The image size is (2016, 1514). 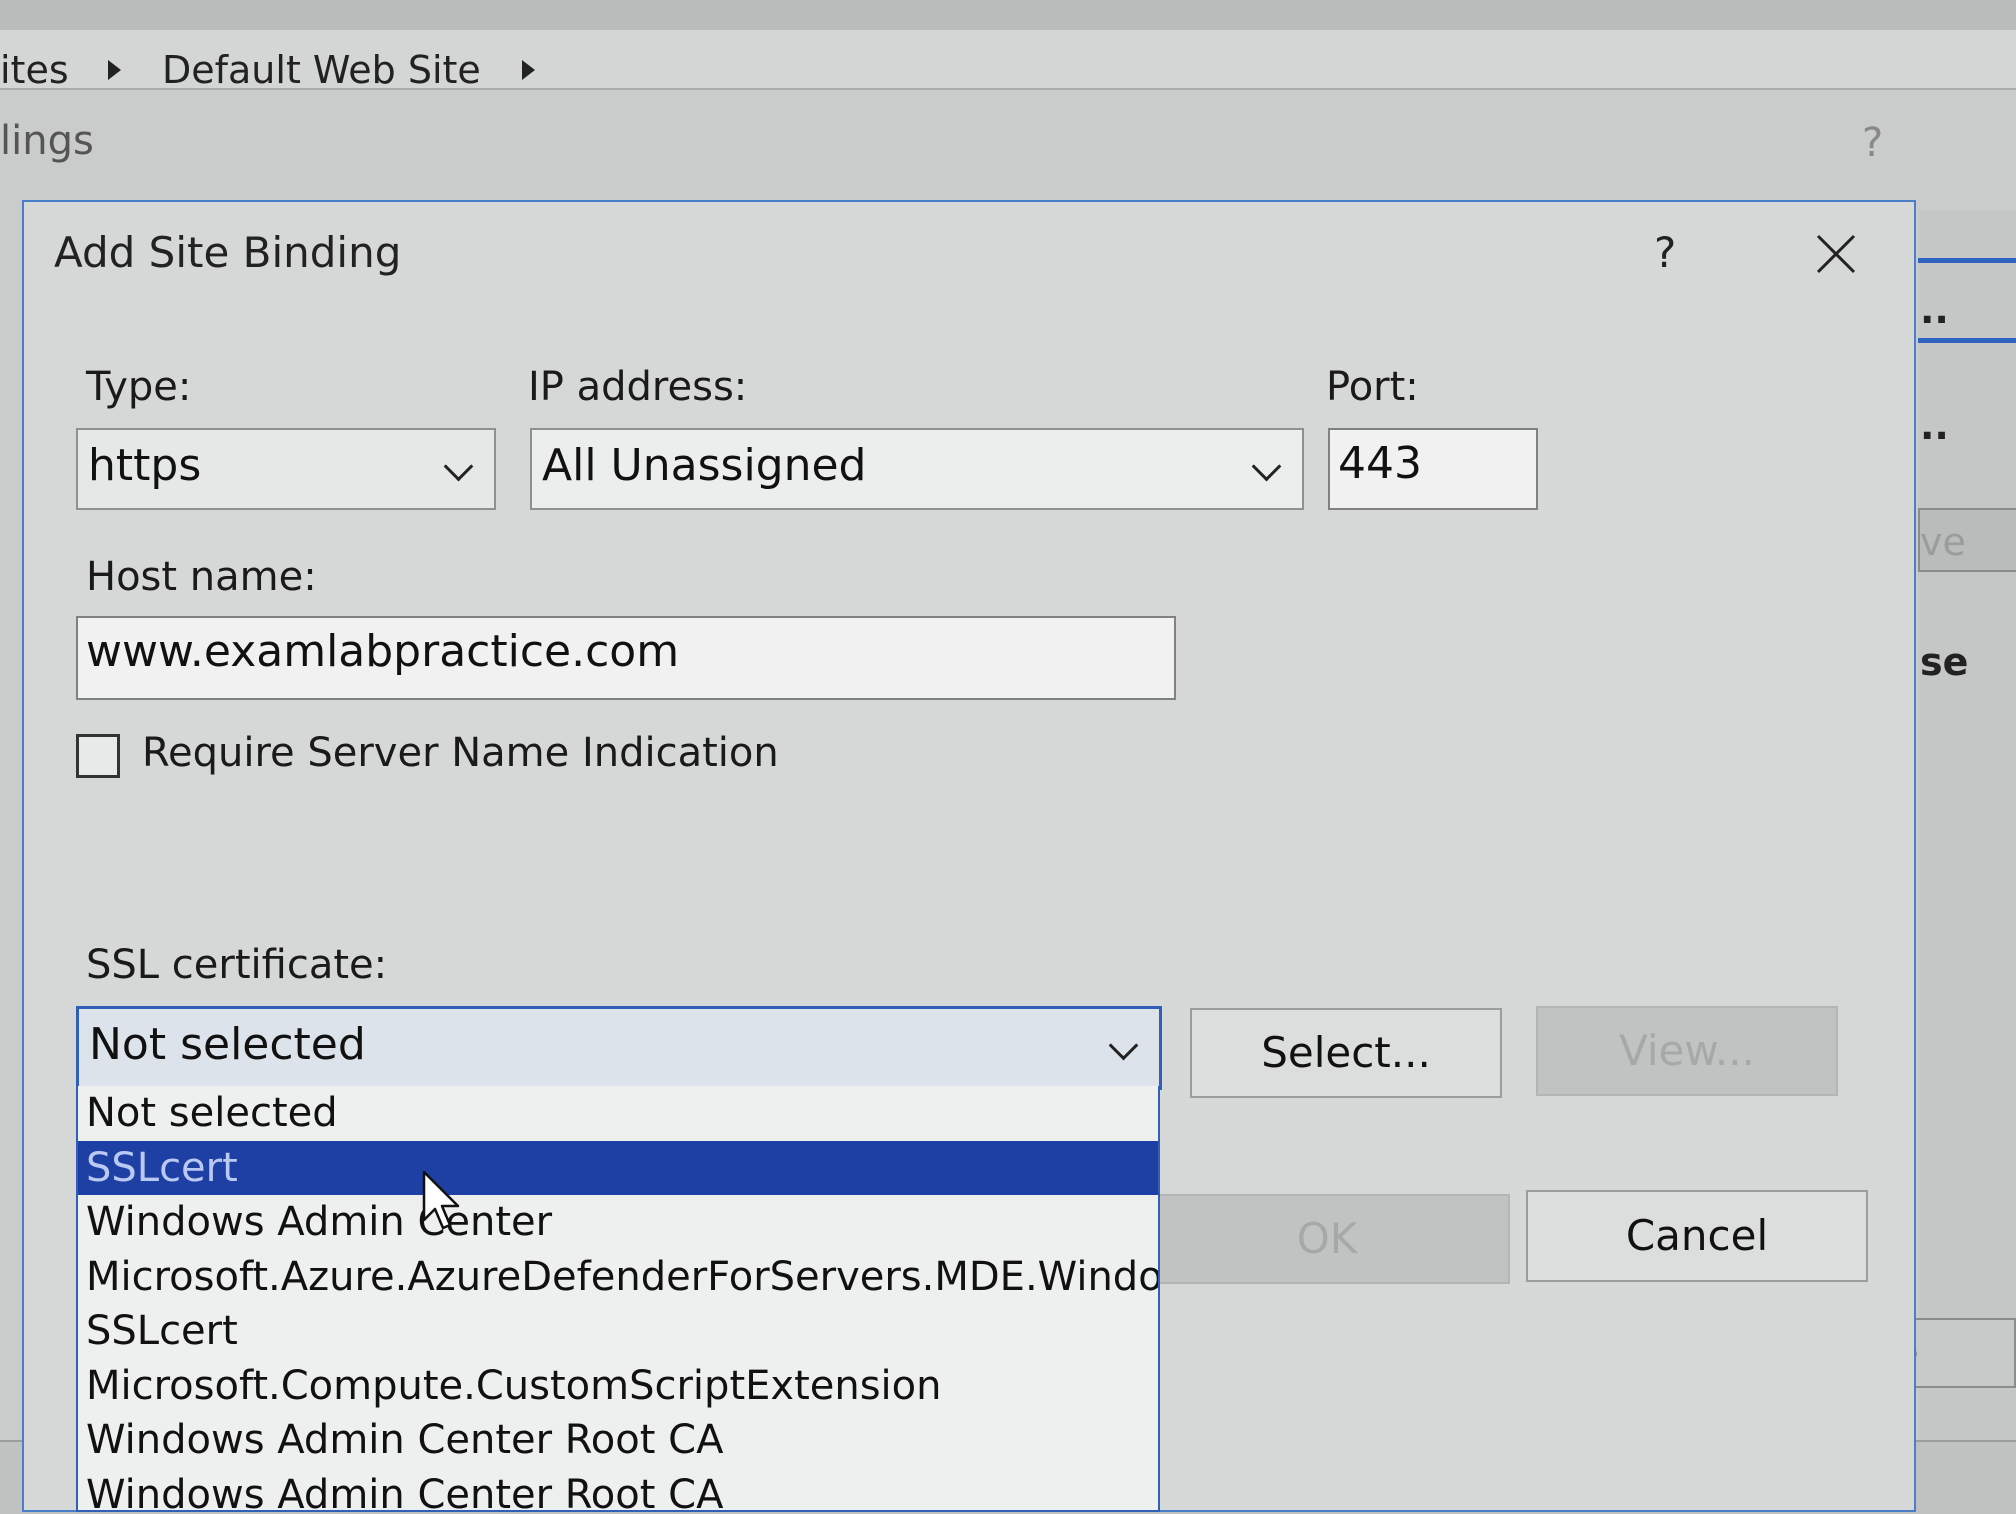 I want to click on side-edit-button: .., so click(x=1934, y=426).